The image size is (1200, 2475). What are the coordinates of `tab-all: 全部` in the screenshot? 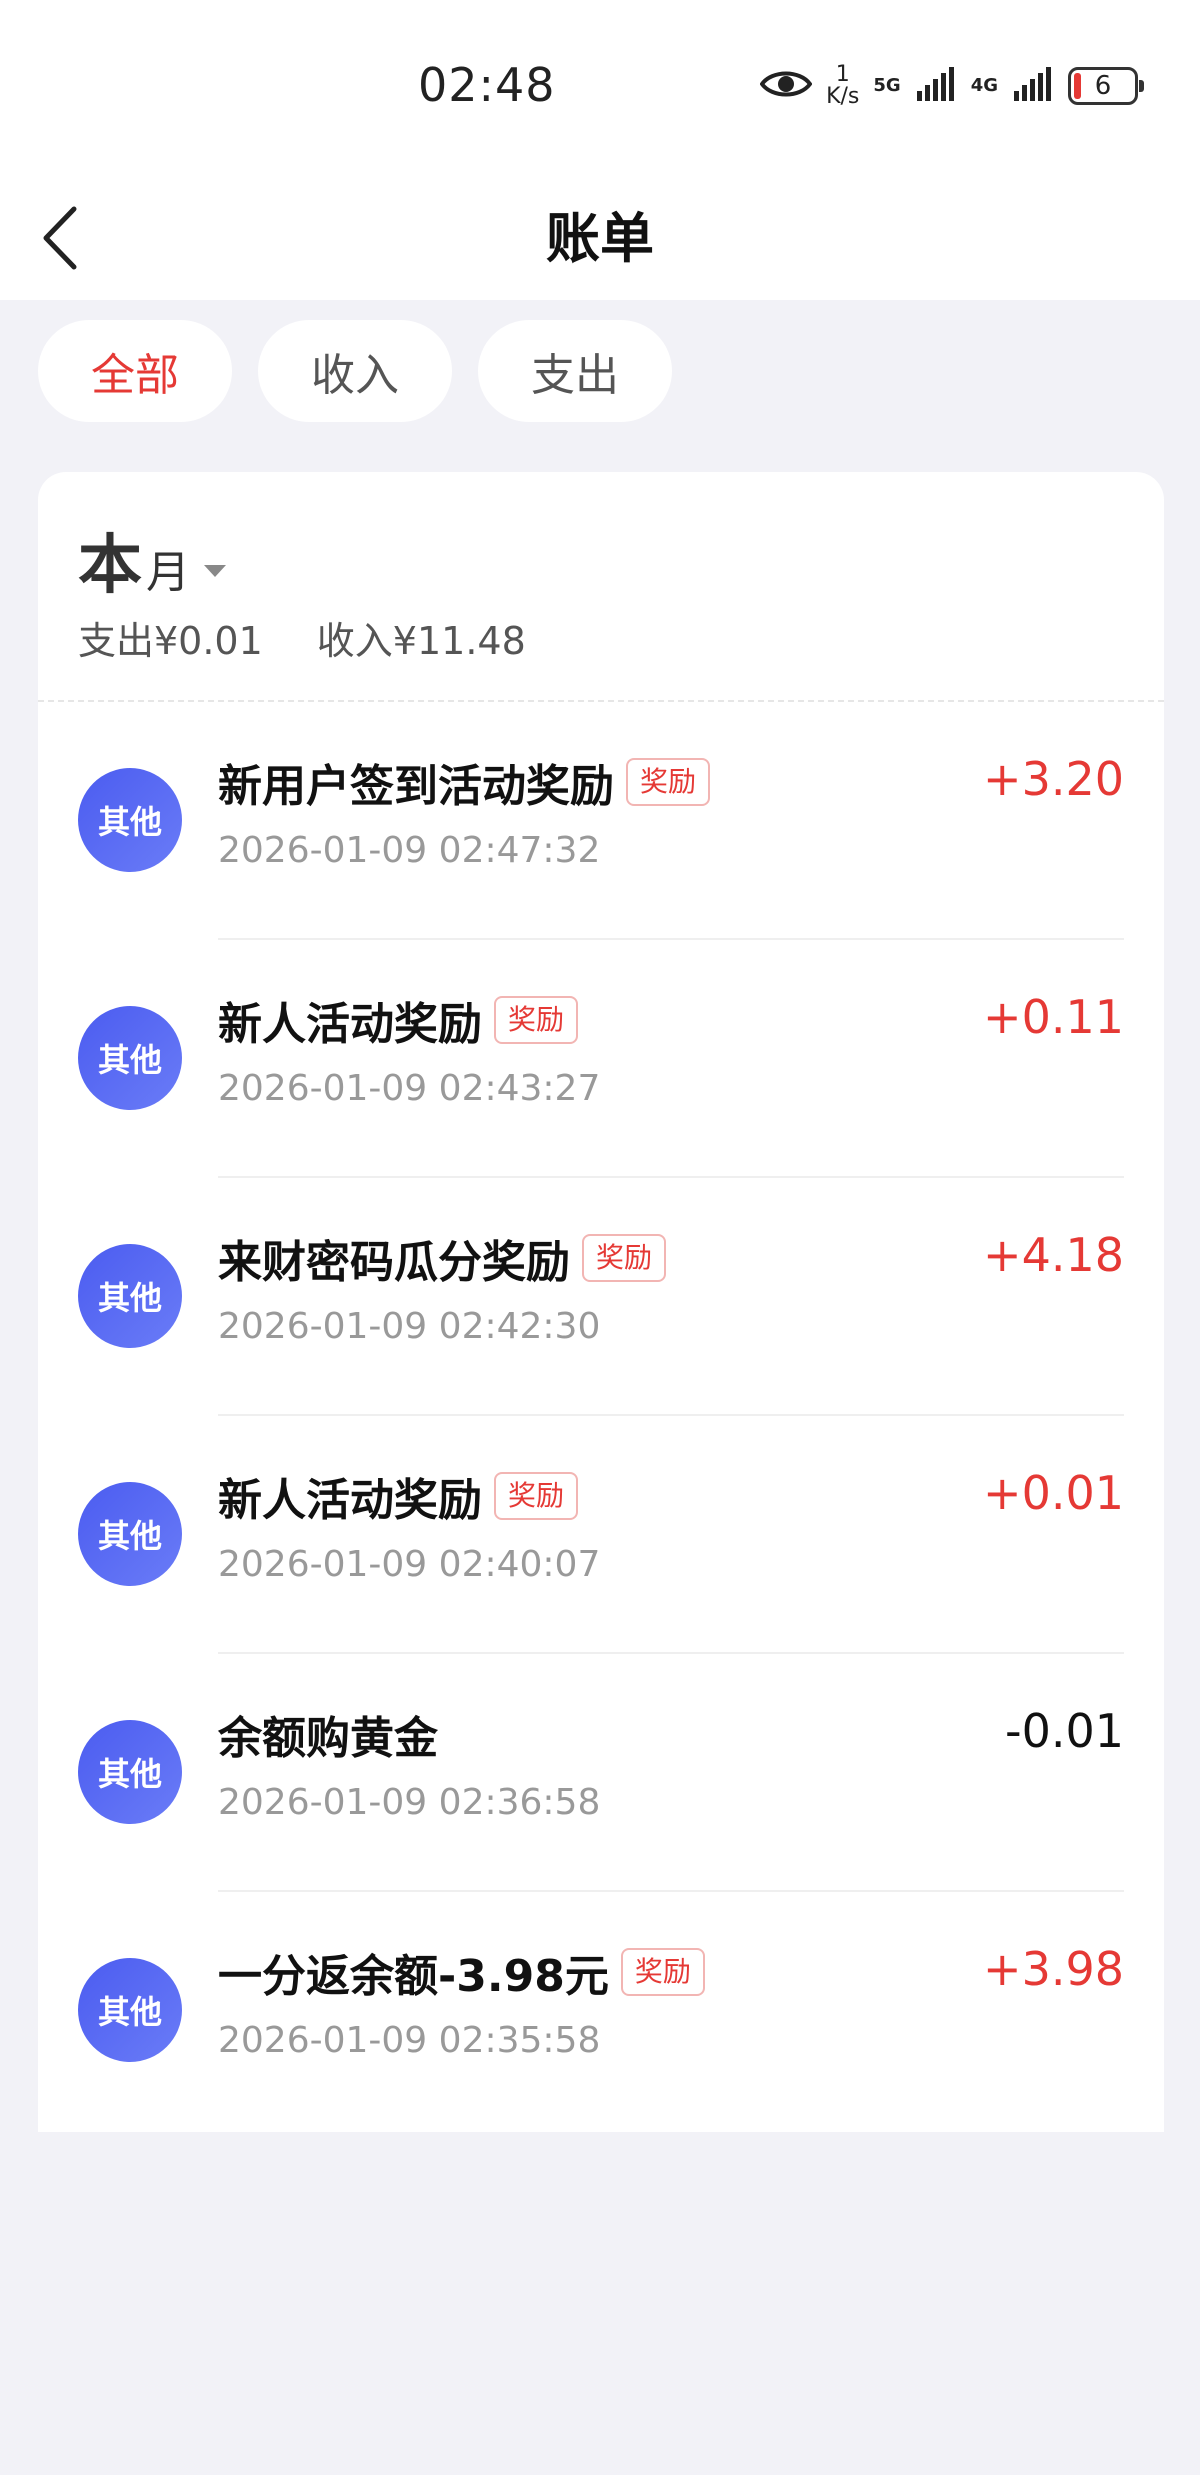 It's located at (135, 371).